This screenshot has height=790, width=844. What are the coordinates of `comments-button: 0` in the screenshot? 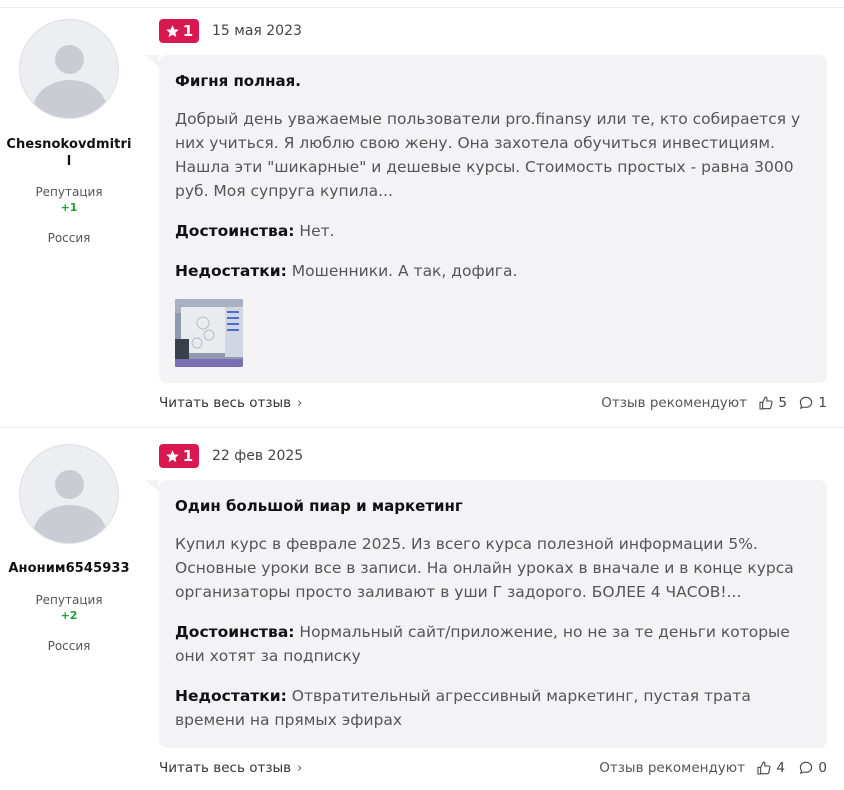 It's located at (812, 768).